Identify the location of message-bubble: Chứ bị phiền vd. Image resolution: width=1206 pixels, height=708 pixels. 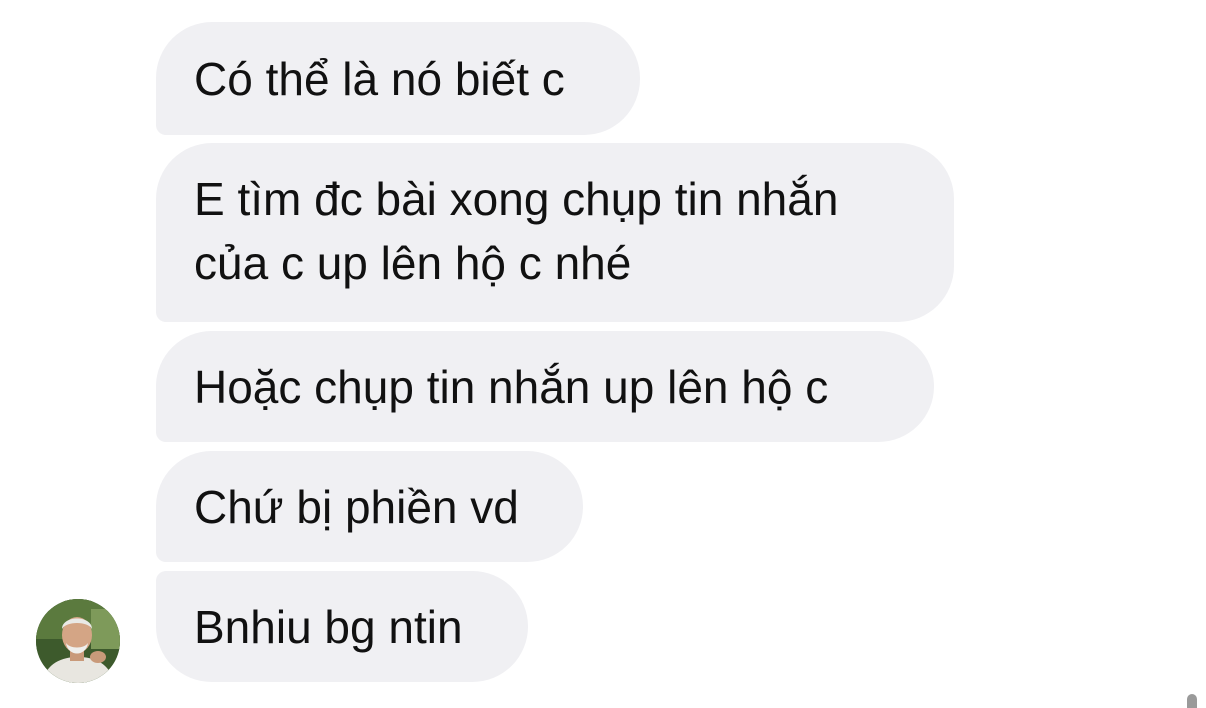
(369, 506).